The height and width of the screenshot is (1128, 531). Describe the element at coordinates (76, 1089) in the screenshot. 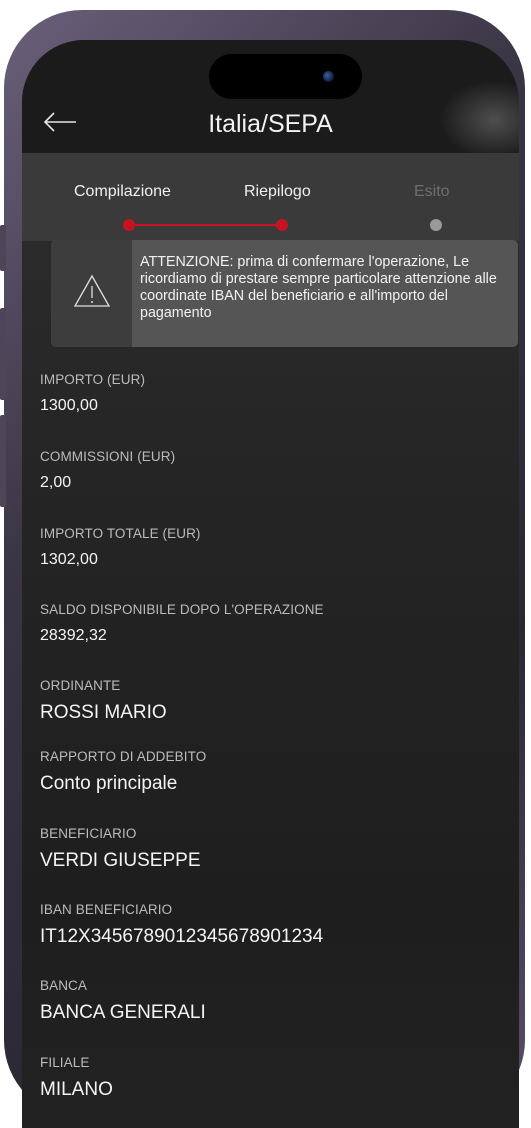

I see `field-value: MILANO` at that location.